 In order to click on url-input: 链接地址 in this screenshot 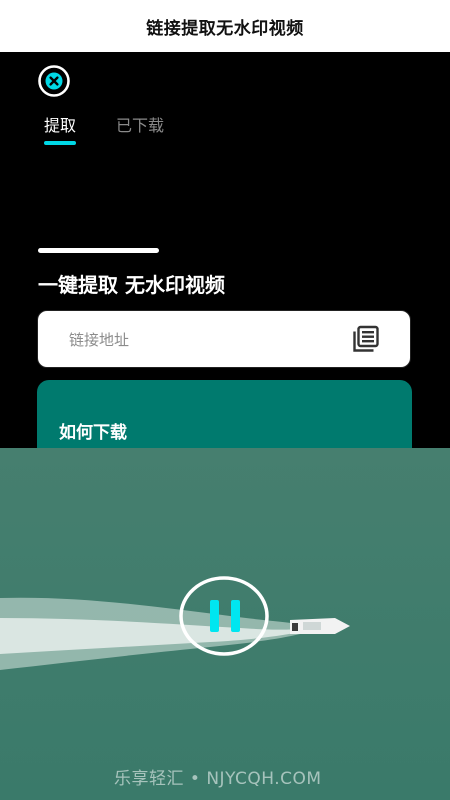, I will do `click(224, 339)`.